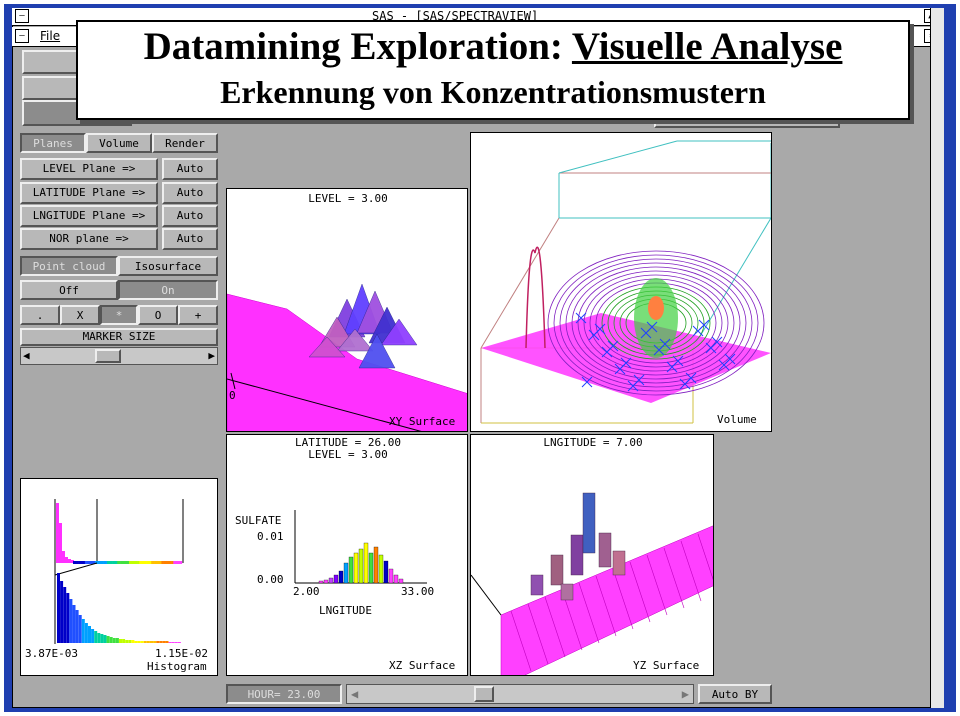 Image resolution: width=960 pixels, height=716 pixels. Describe the element at coordinates (592, 583) in the screenshot. I see `yz-surface-plot` at that location.